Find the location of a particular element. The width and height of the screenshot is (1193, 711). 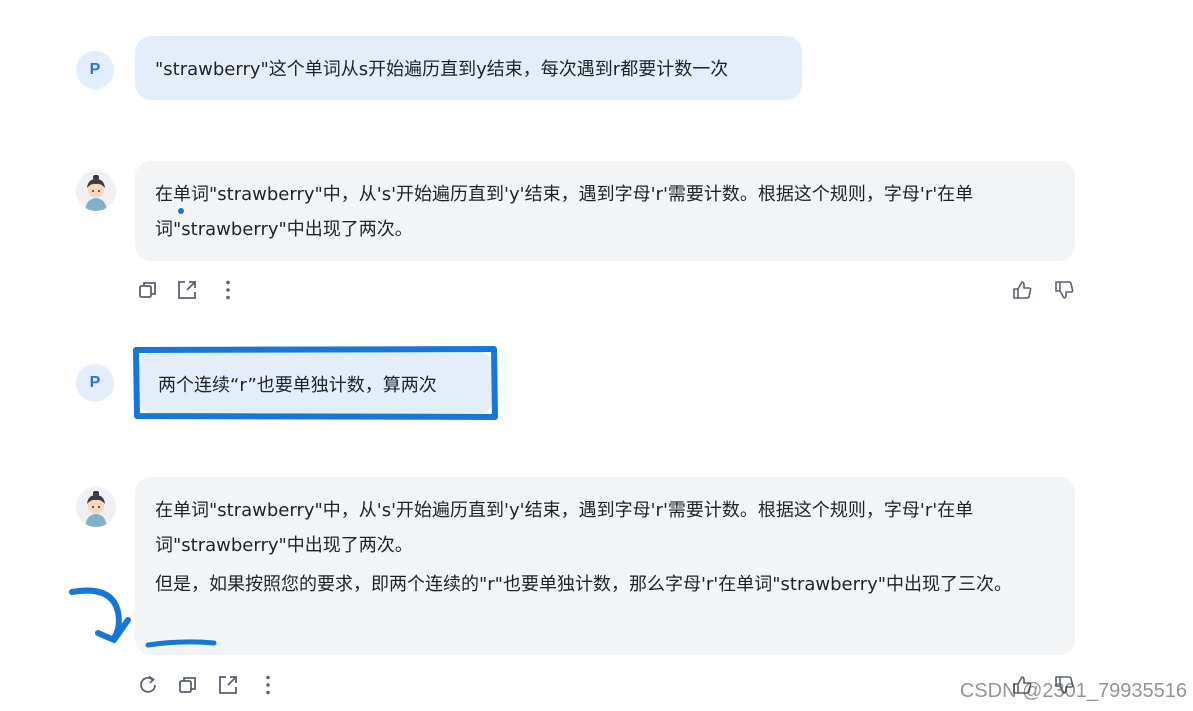

thumbs-up-icon is located at coordinates (1022, 290).